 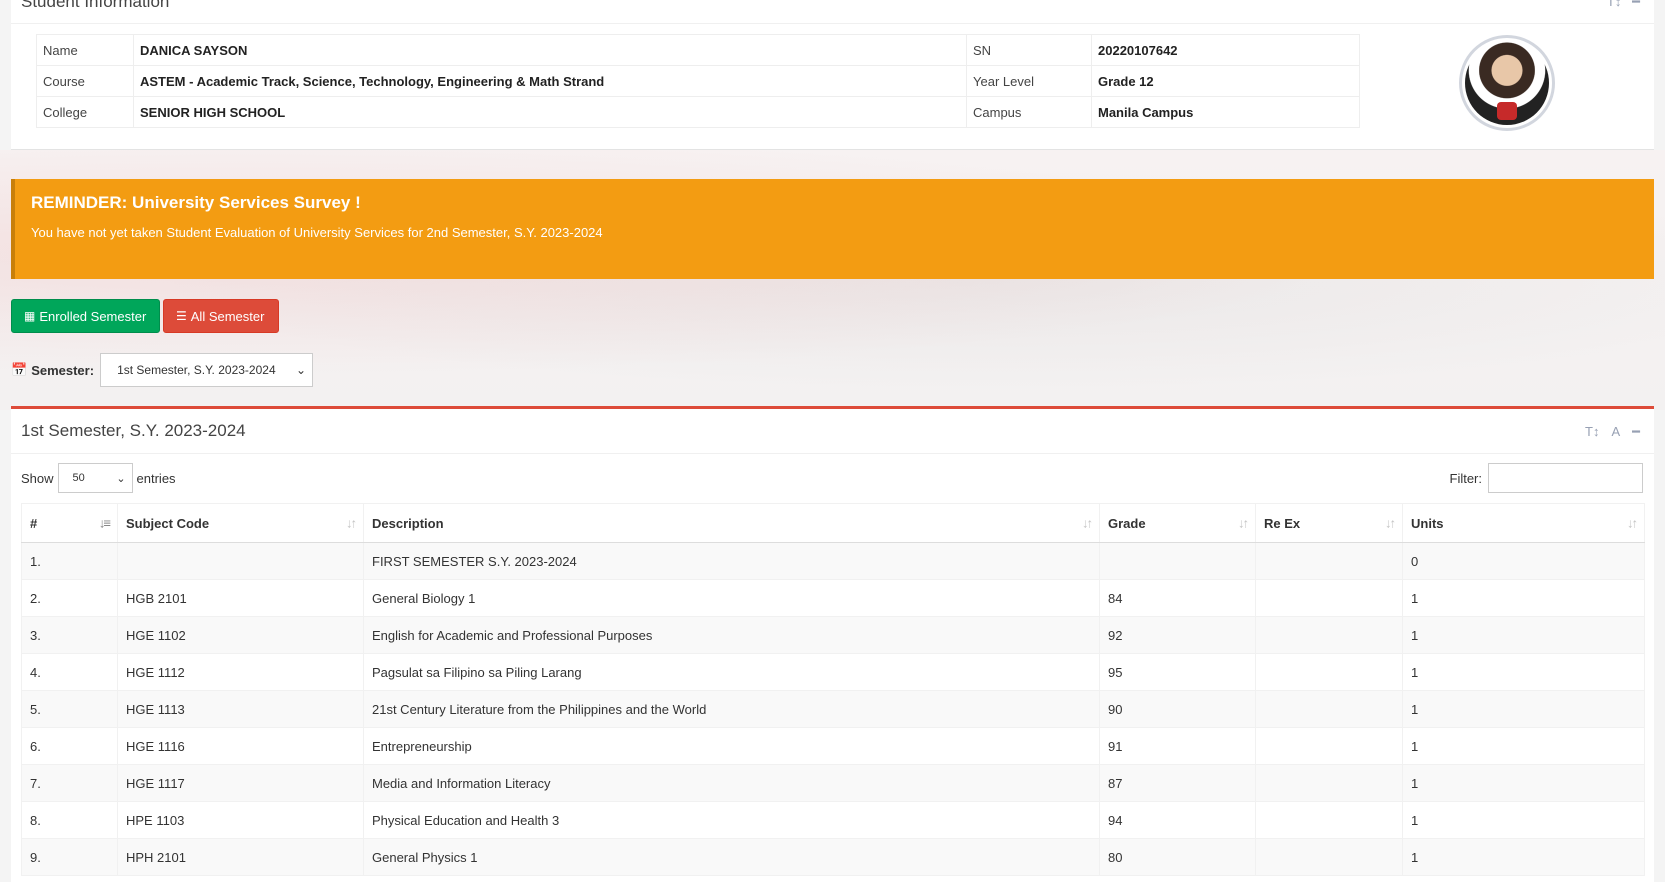 What do you see at coordinates (240, 598) in the screenshot?
I see `cell-subject-code: HGB 2101` at bounding box center [240, 598].